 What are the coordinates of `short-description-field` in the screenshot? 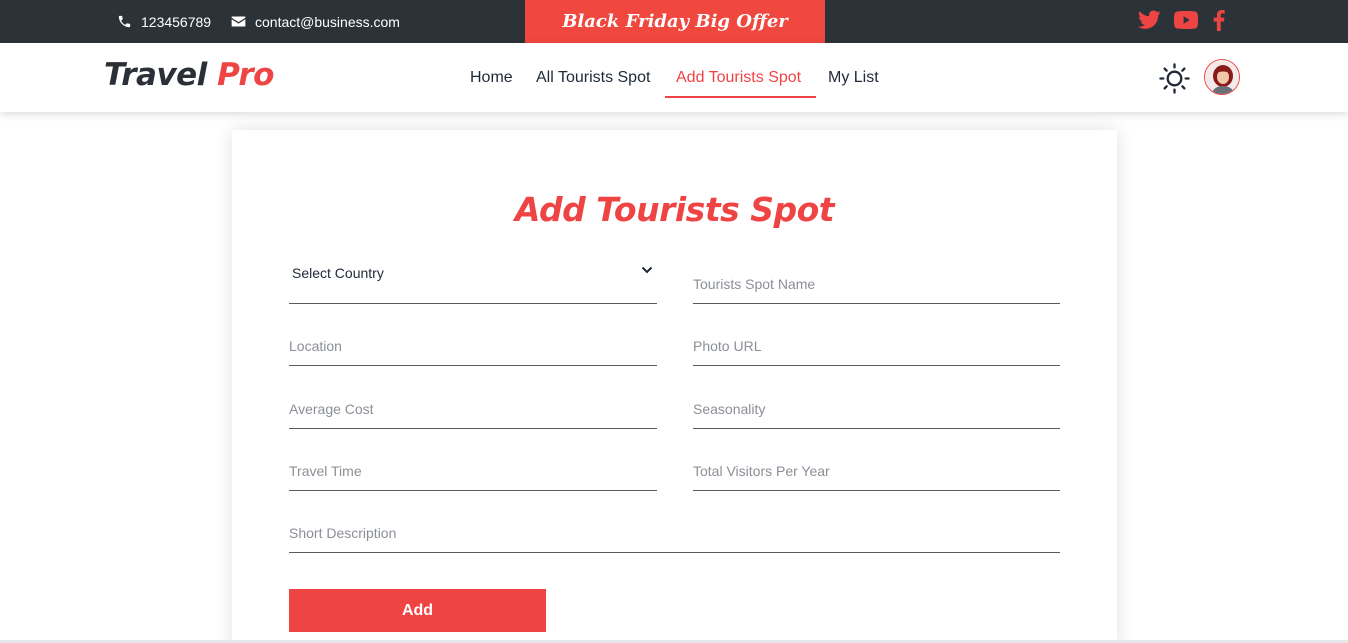 It's located at (674, 533).